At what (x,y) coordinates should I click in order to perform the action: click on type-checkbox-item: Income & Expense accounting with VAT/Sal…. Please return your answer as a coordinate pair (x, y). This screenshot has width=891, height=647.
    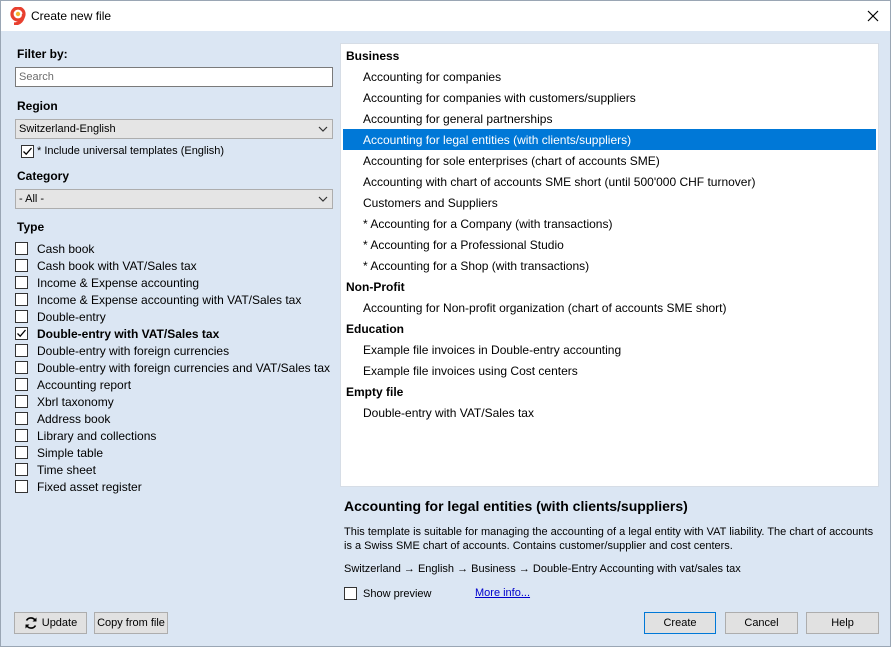
    Looking at the image, I should click on (158, 299).